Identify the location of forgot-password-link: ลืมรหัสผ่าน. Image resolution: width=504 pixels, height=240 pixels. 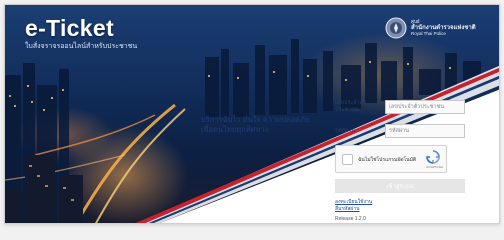
(405, 209).